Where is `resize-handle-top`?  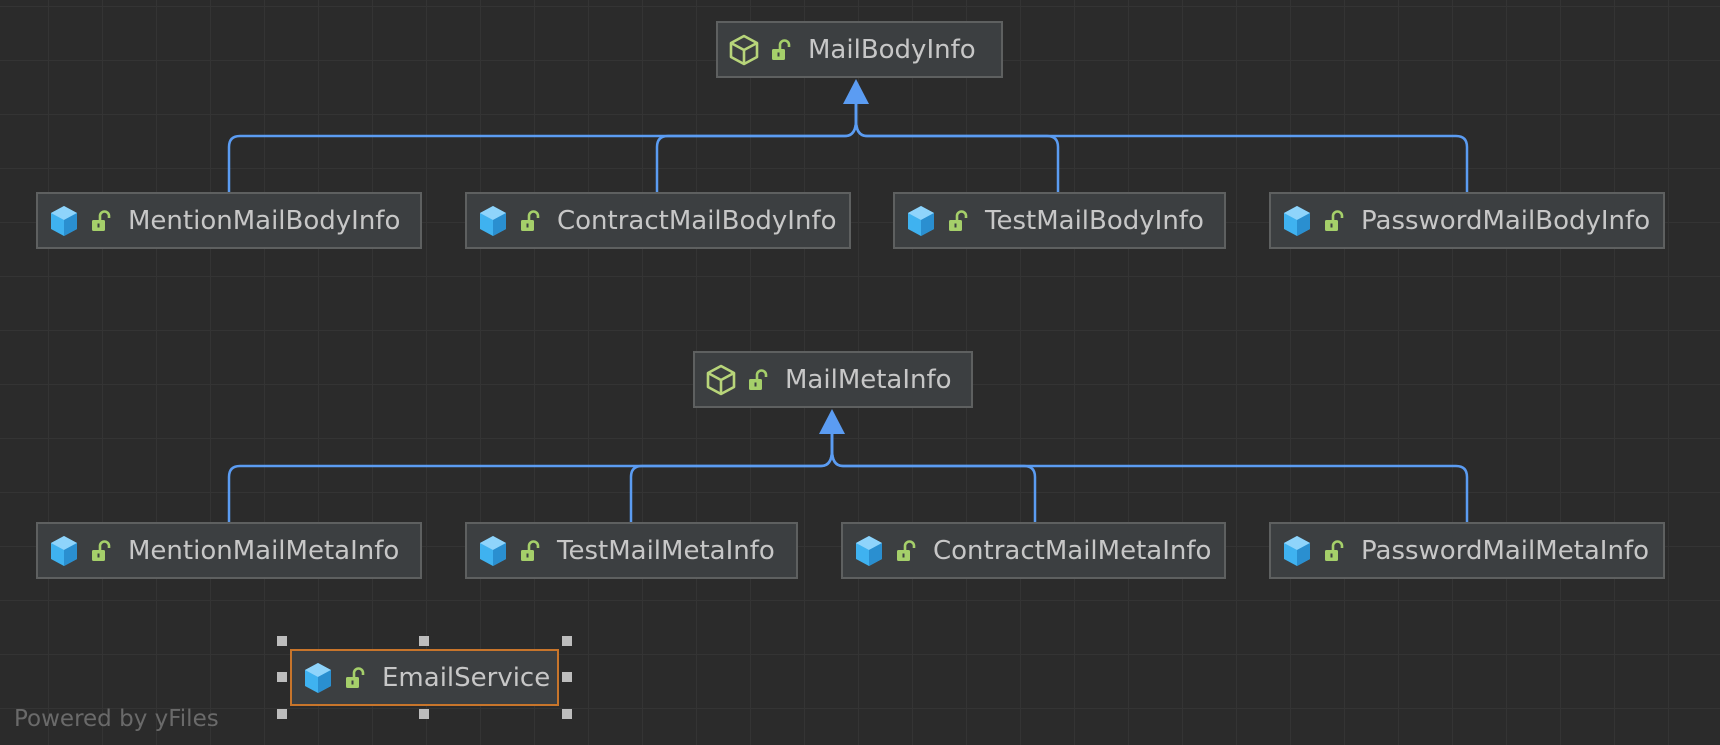 resize-handle-top is located at coordinates (424, 641).